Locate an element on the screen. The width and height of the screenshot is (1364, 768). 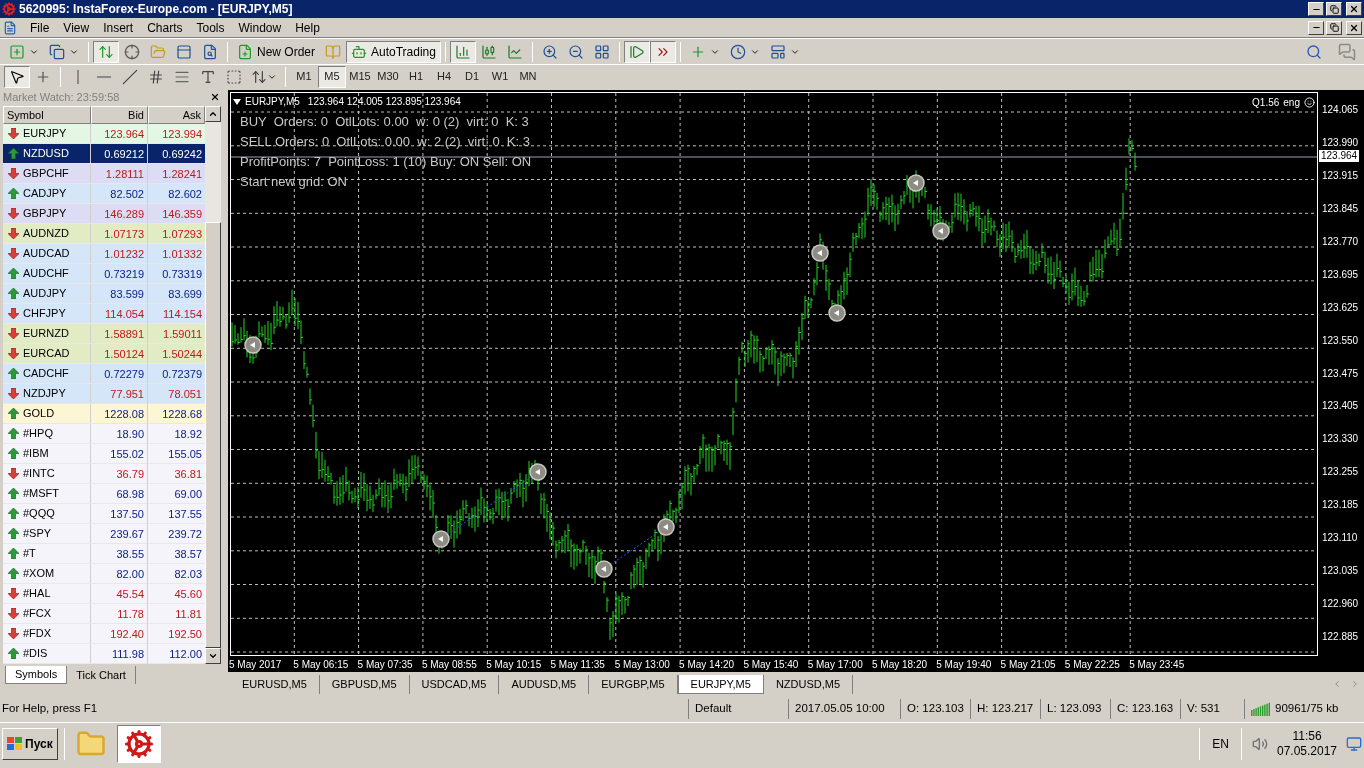
symbol-row: #MSFT 68.98 69.00 is located at coordinates (104, 494).